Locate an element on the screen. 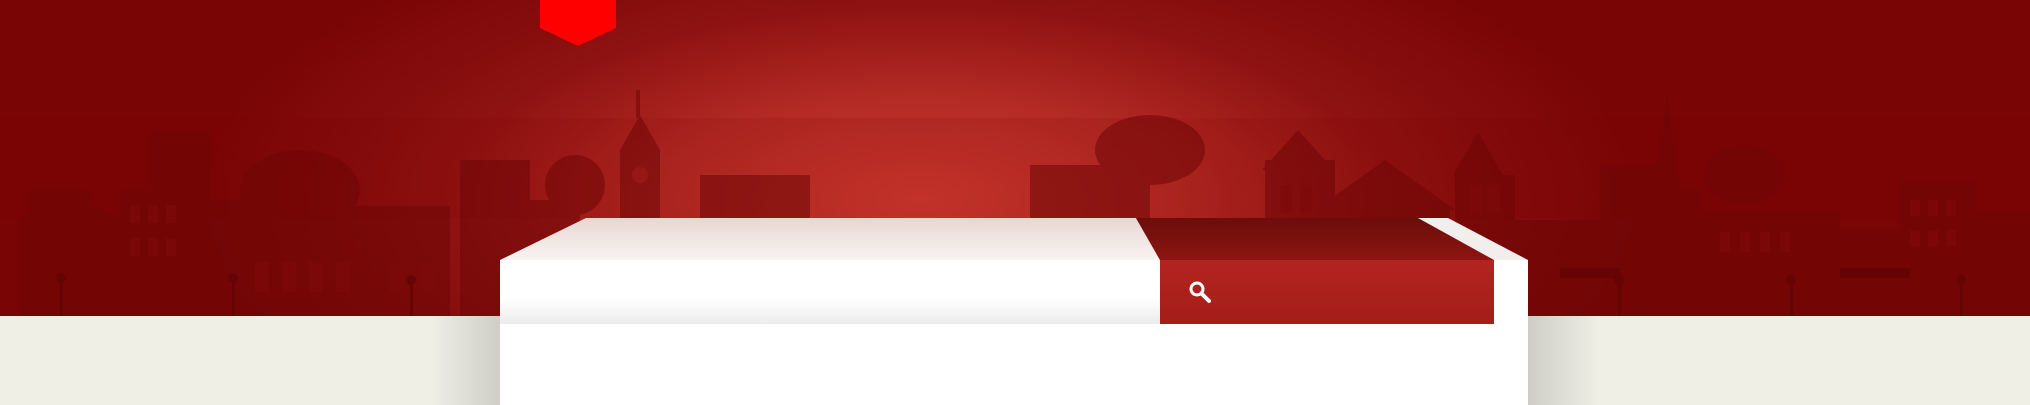 Image resolution: width=2030 pixels, height=405 pixels. panel-shadow-left is located at coordinates (466, 360).